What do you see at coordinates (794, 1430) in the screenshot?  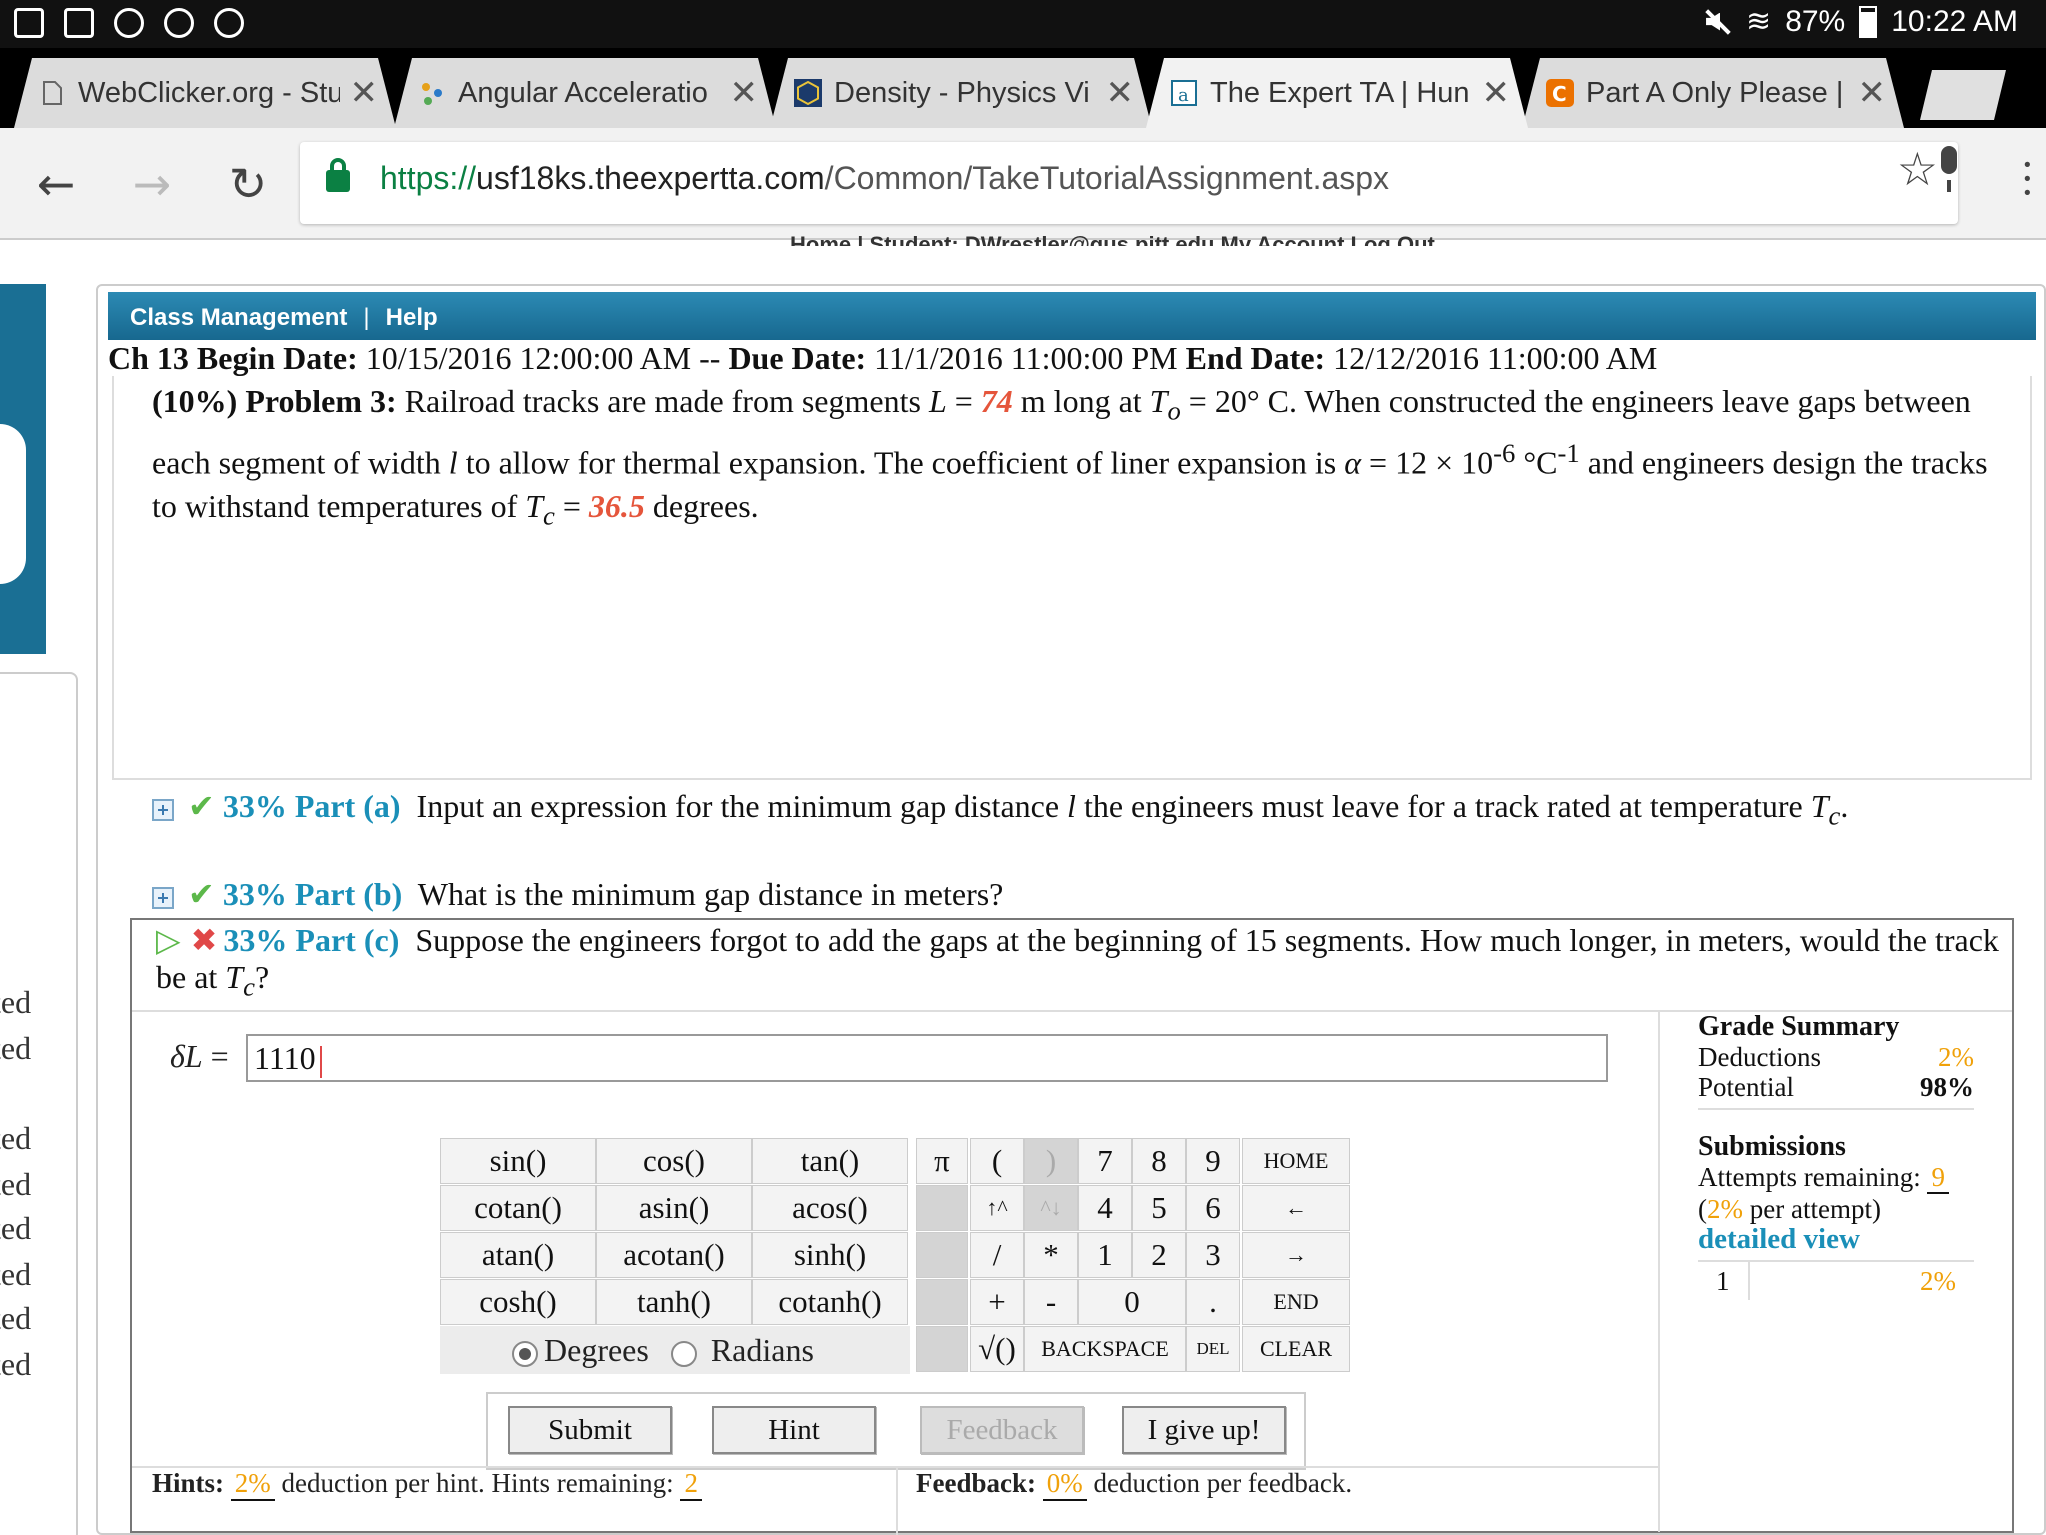 I see `hint-button: Hint` at bounding box center [794, 1430].